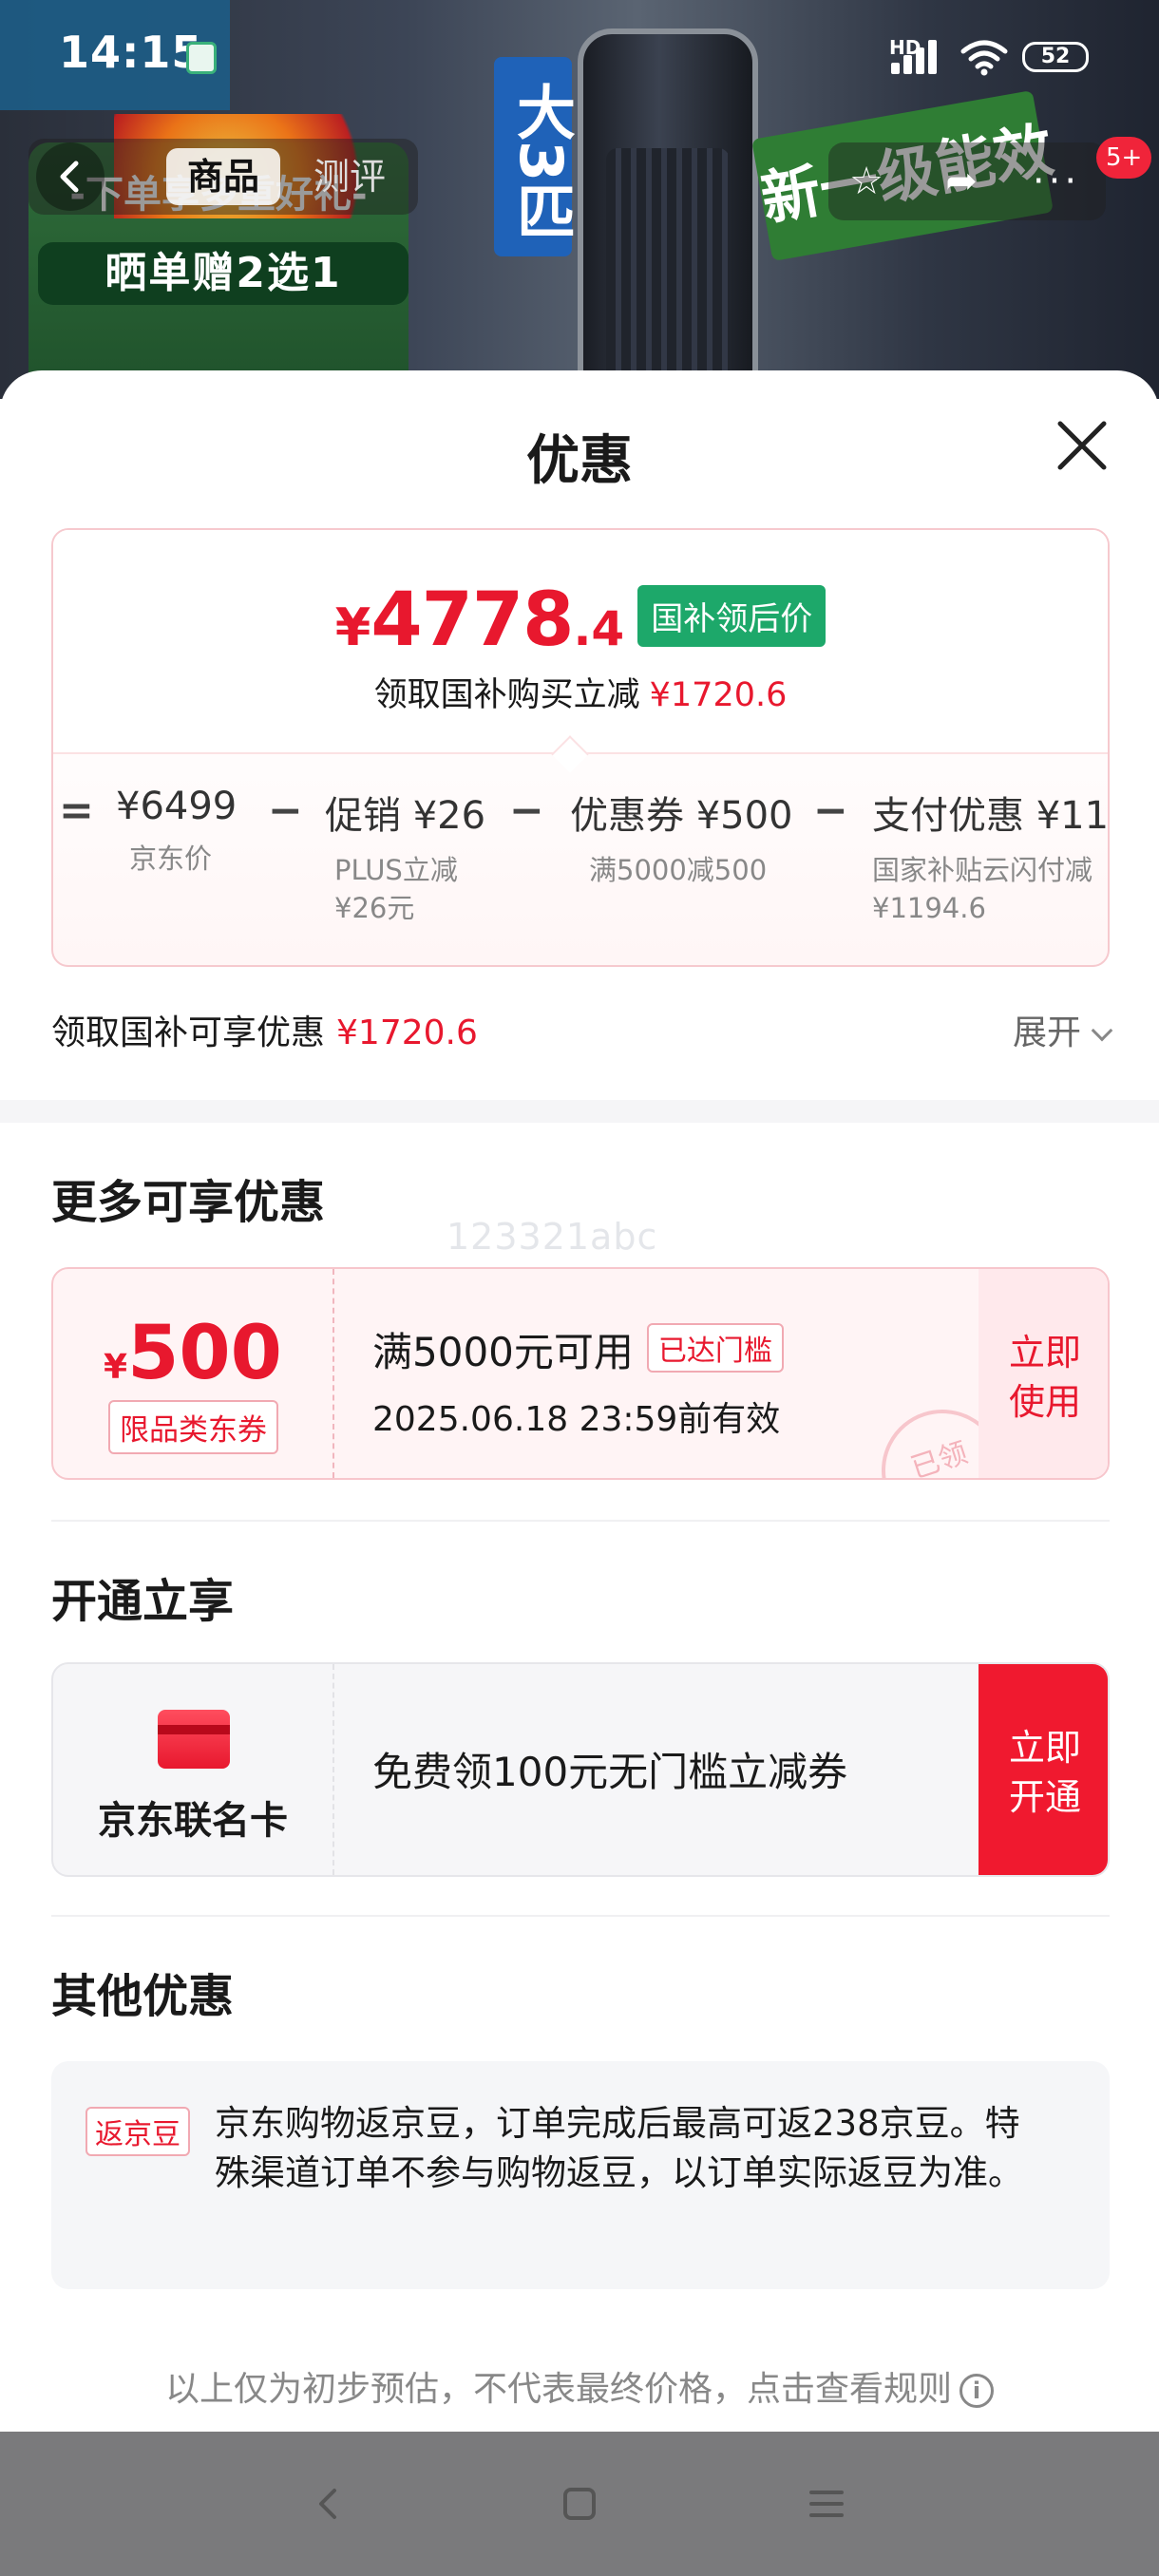 The image size is (1159, 2576). I want to click on use-now-button: 立即 使用, so click(1043, 1373).